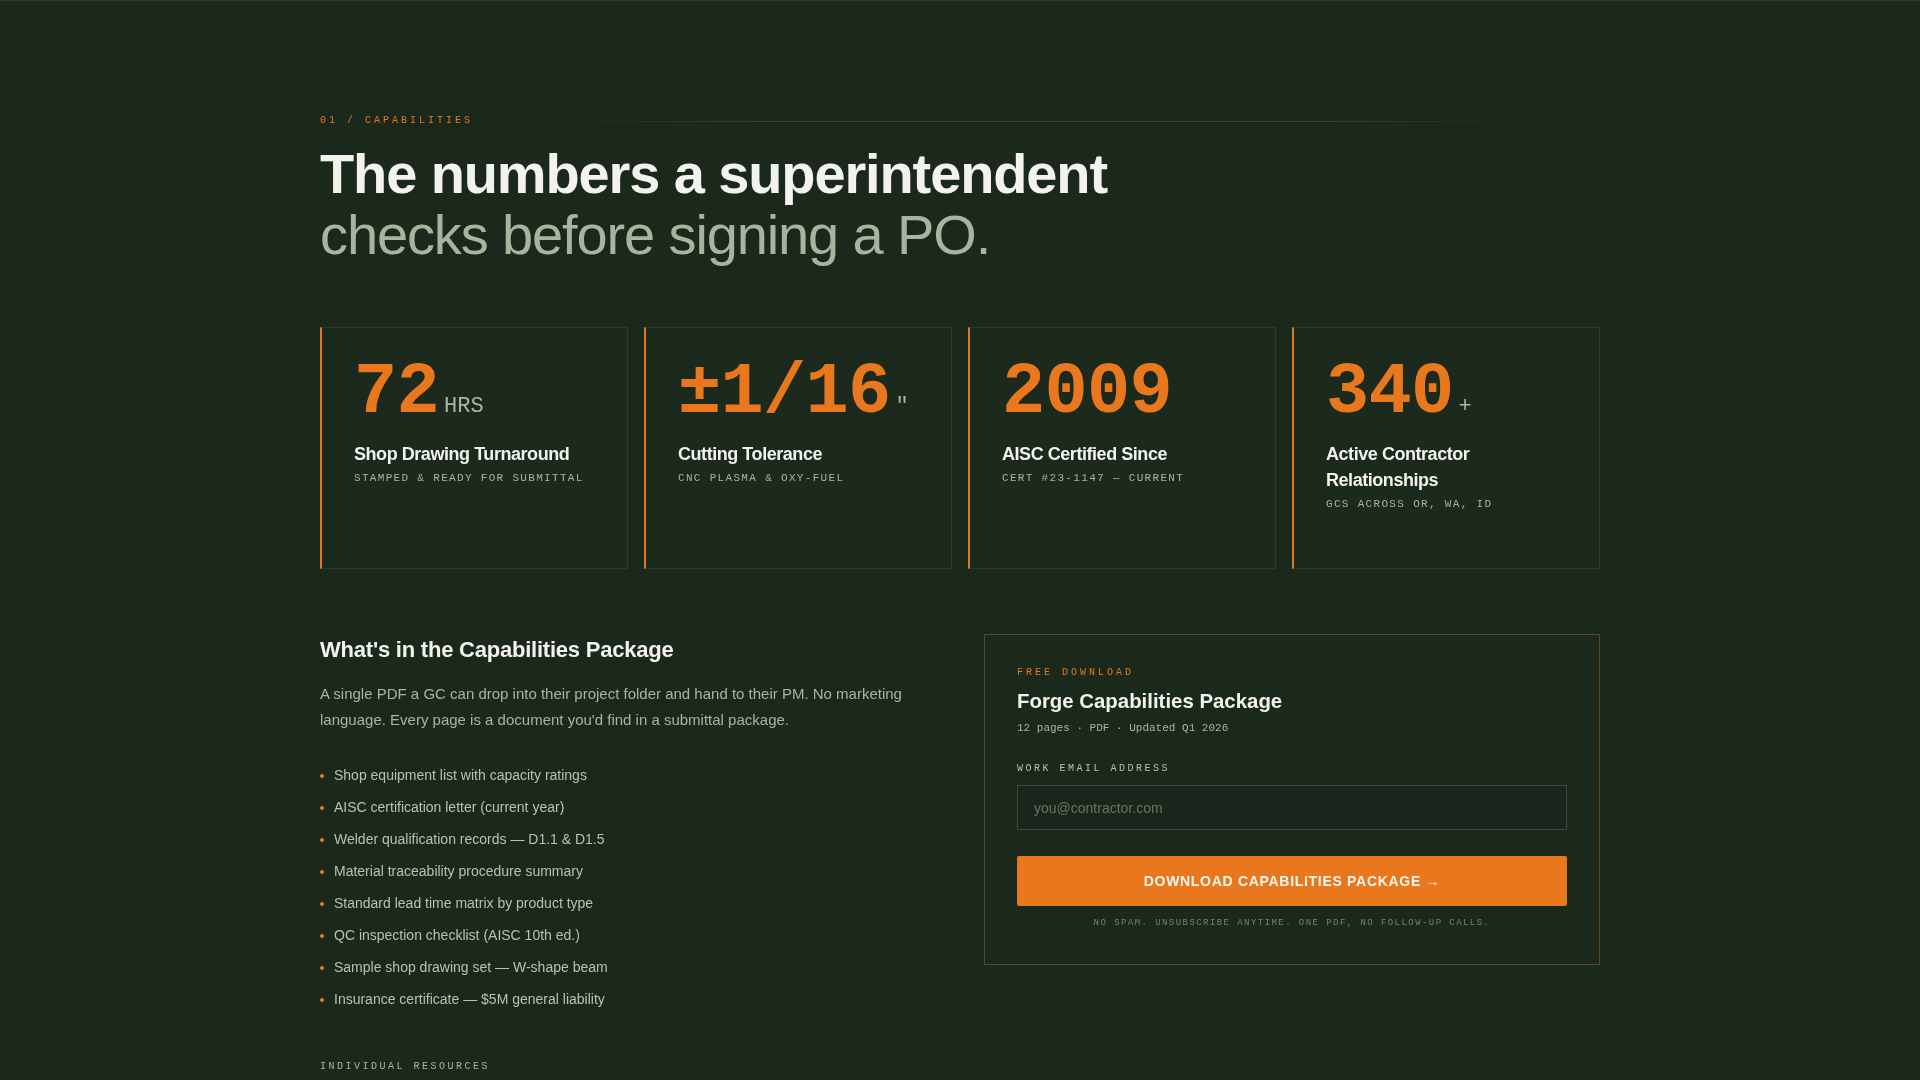 This screenshot has width=1920, height=1080. What do you see at coordinates (1410, 504) in the screenshot?
I see `stat-detail: GCS ACROSS OR, WA, ID` at bounding box center [1410, 504].